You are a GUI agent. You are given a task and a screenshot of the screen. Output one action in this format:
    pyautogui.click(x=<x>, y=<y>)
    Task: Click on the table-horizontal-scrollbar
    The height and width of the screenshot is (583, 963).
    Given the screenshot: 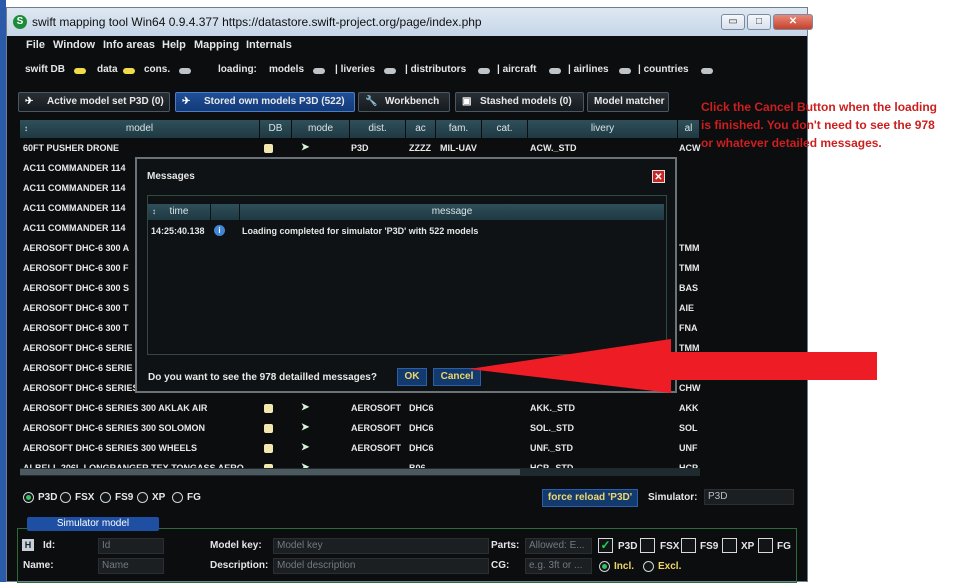 What is the action you would take?
    pyautogui.click(x=360, y=472)
    